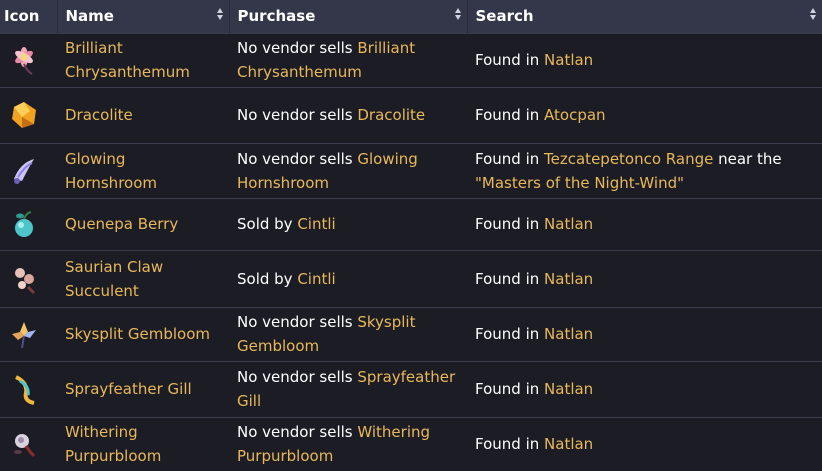 The height and width of the screenshot is (471, 822). I want to click on table-header: Icon Name Purchase Search, so click(411, 16).